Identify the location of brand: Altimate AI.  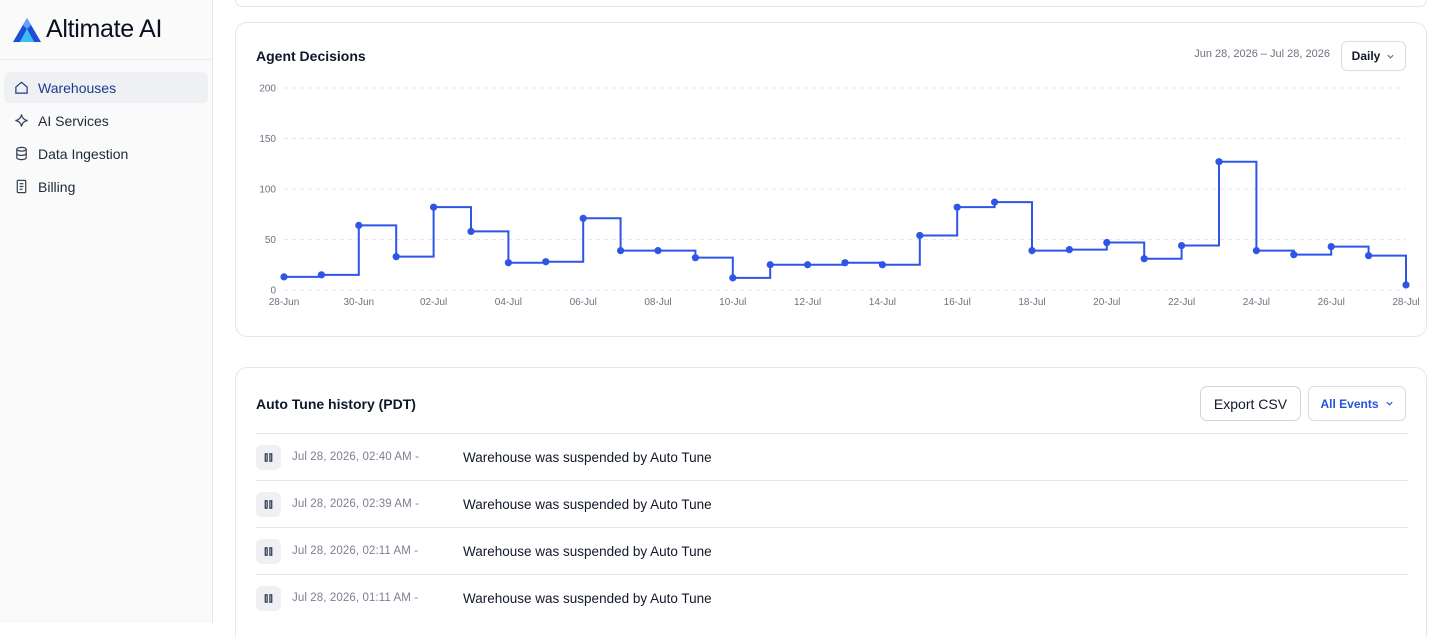
(106, 30).